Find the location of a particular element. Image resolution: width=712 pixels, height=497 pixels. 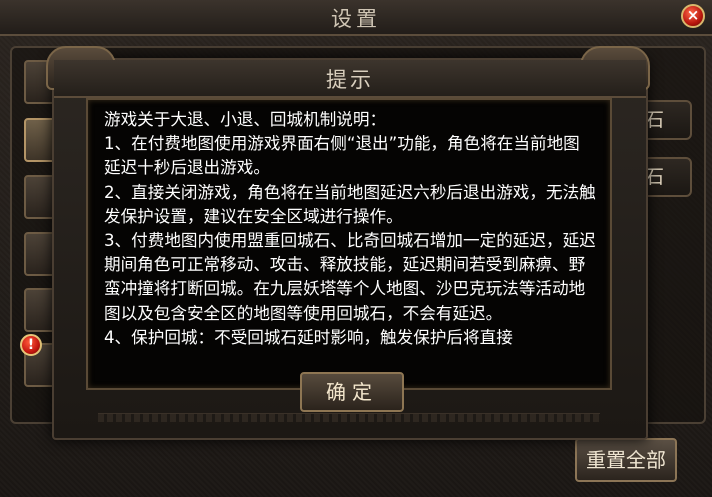

dialog-title: 提示 is located at coordinates (350, 80).